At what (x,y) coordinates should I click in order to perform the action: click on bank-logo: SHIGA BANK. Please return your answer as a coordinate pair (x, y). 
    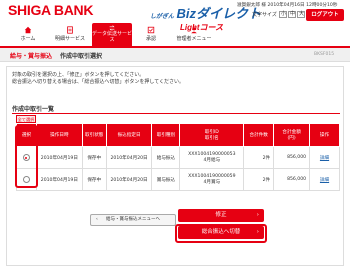
    Looking at the image, I should click on (51, 10).